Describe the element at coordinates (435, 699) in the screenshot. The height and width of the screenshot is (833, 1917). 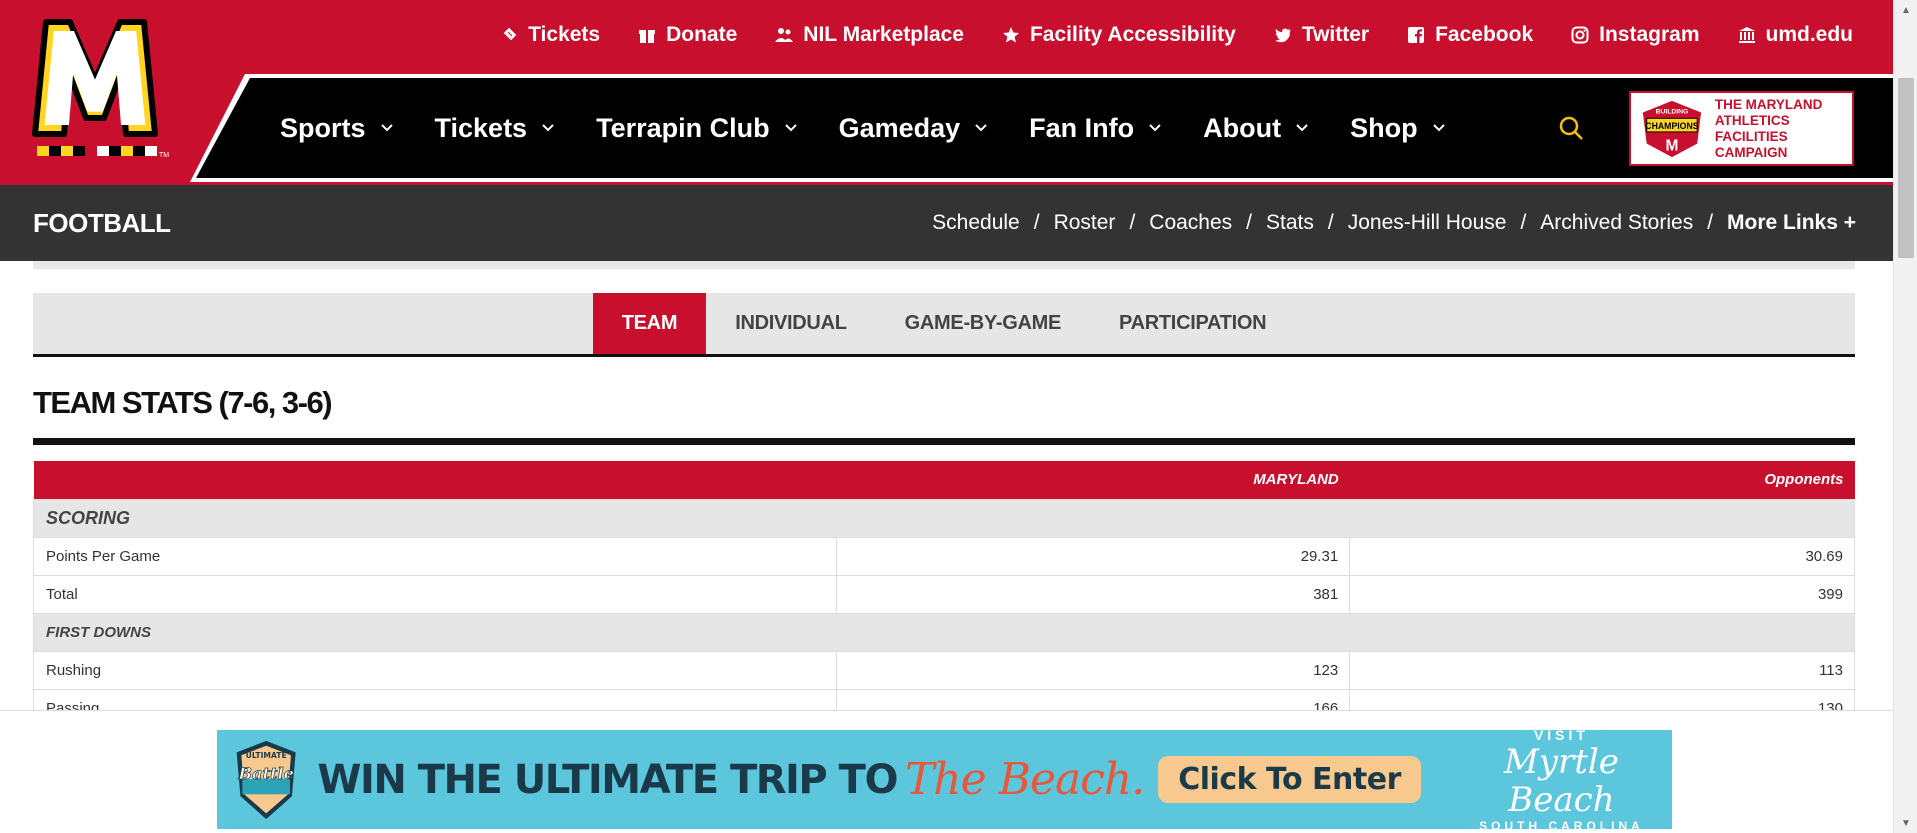
I see `stat-label: Passing` at that location.